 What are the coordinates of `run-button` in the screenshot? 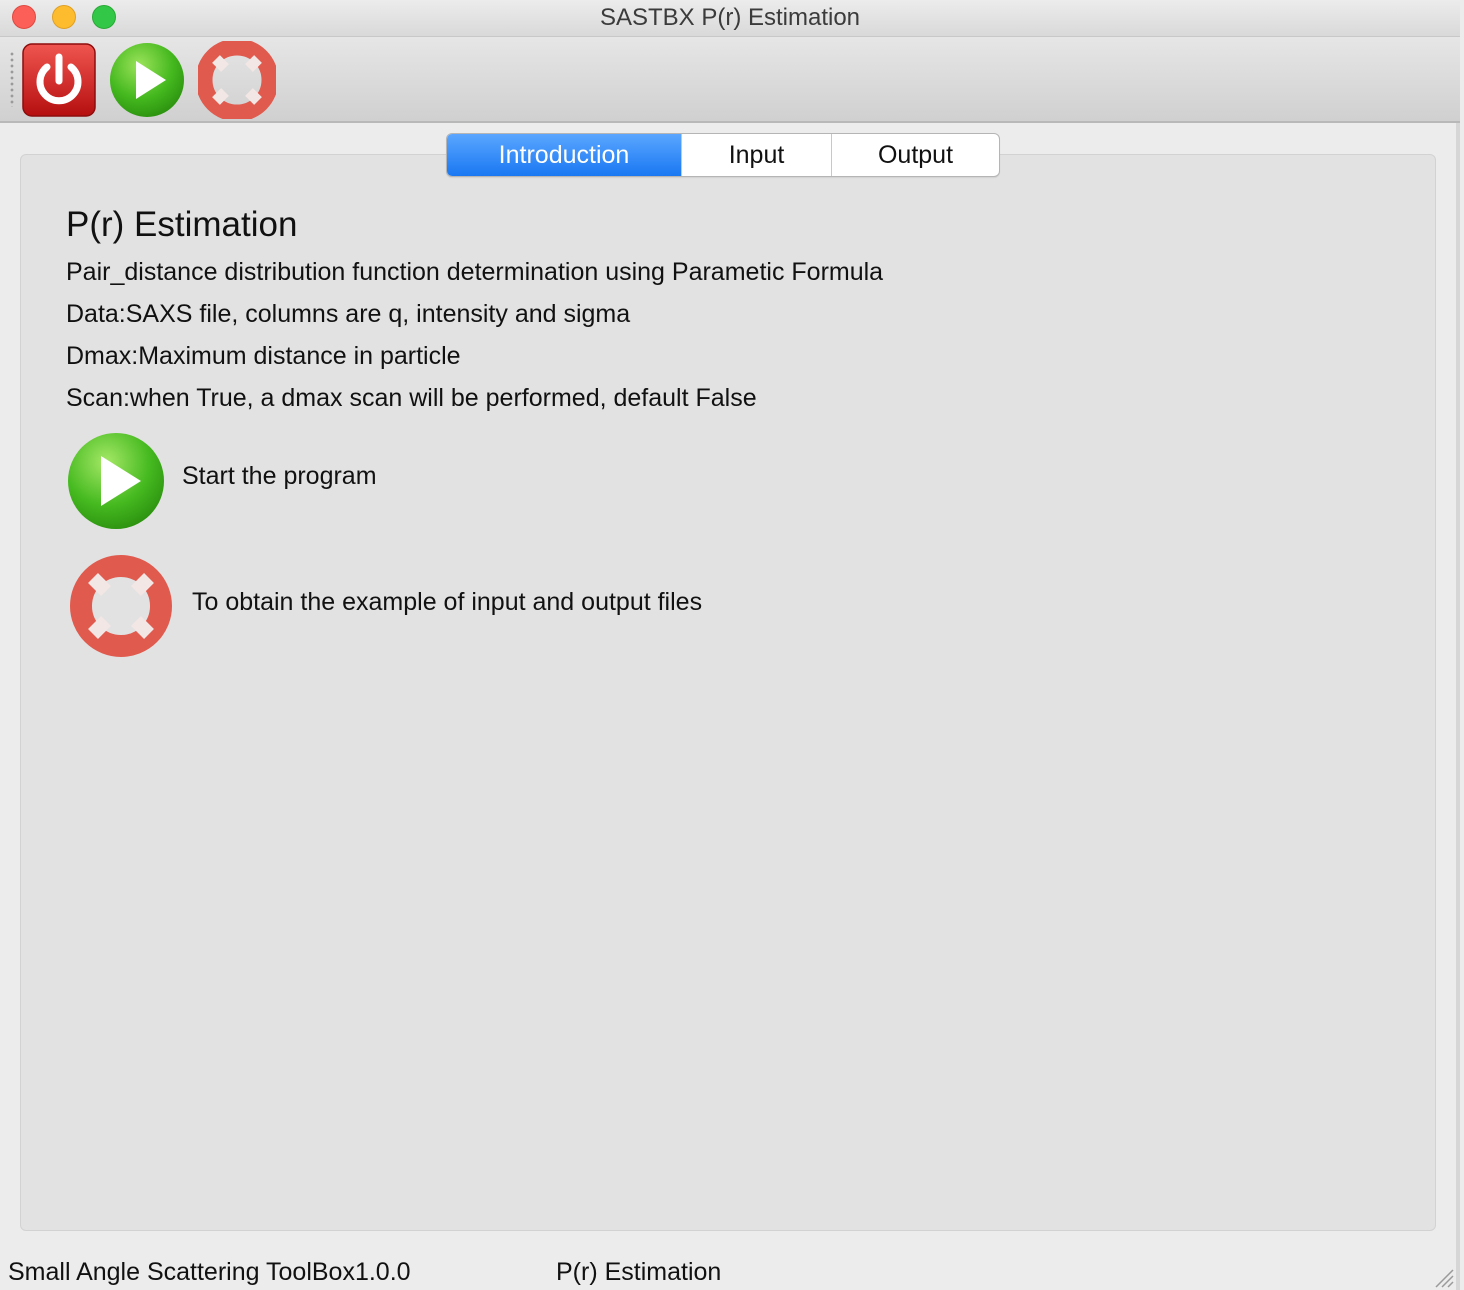 It's located at (147, 80).